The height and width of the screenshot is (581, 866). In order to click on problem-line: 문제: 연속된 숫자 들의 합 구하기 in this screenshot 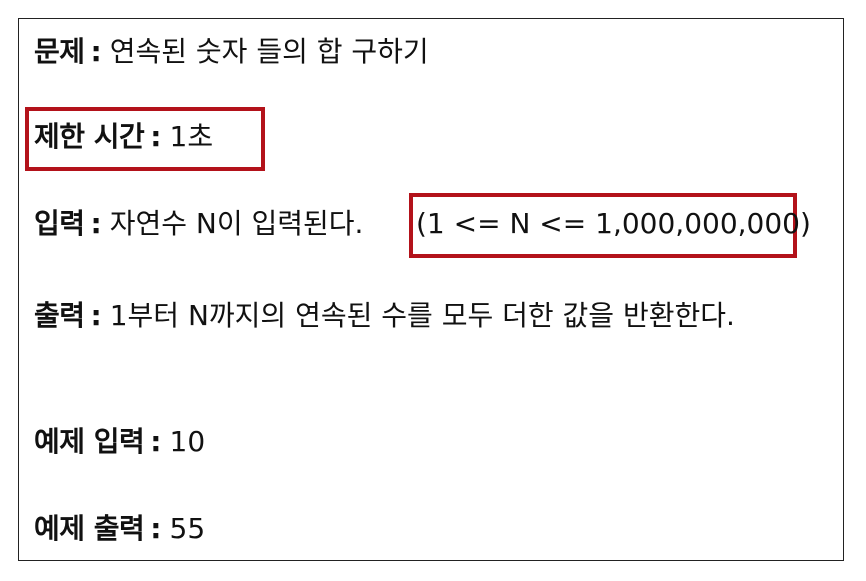, I will do `click(231, 52)`.